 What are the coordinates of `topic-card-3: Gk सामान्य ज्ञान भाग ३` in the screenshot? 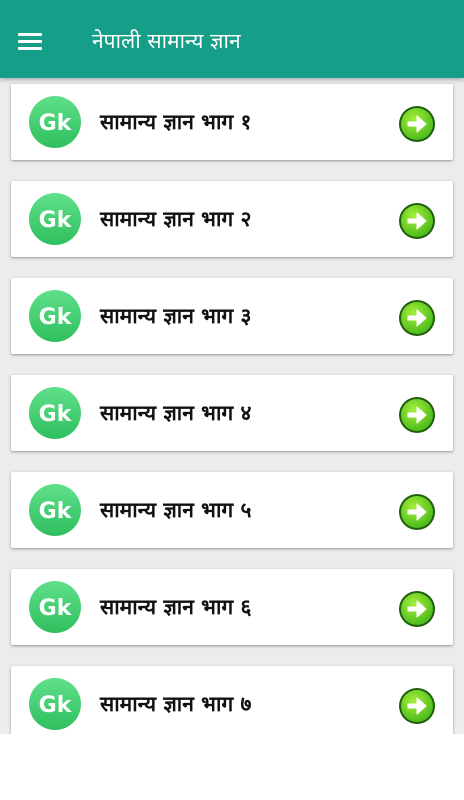 It's located at (232, 316).